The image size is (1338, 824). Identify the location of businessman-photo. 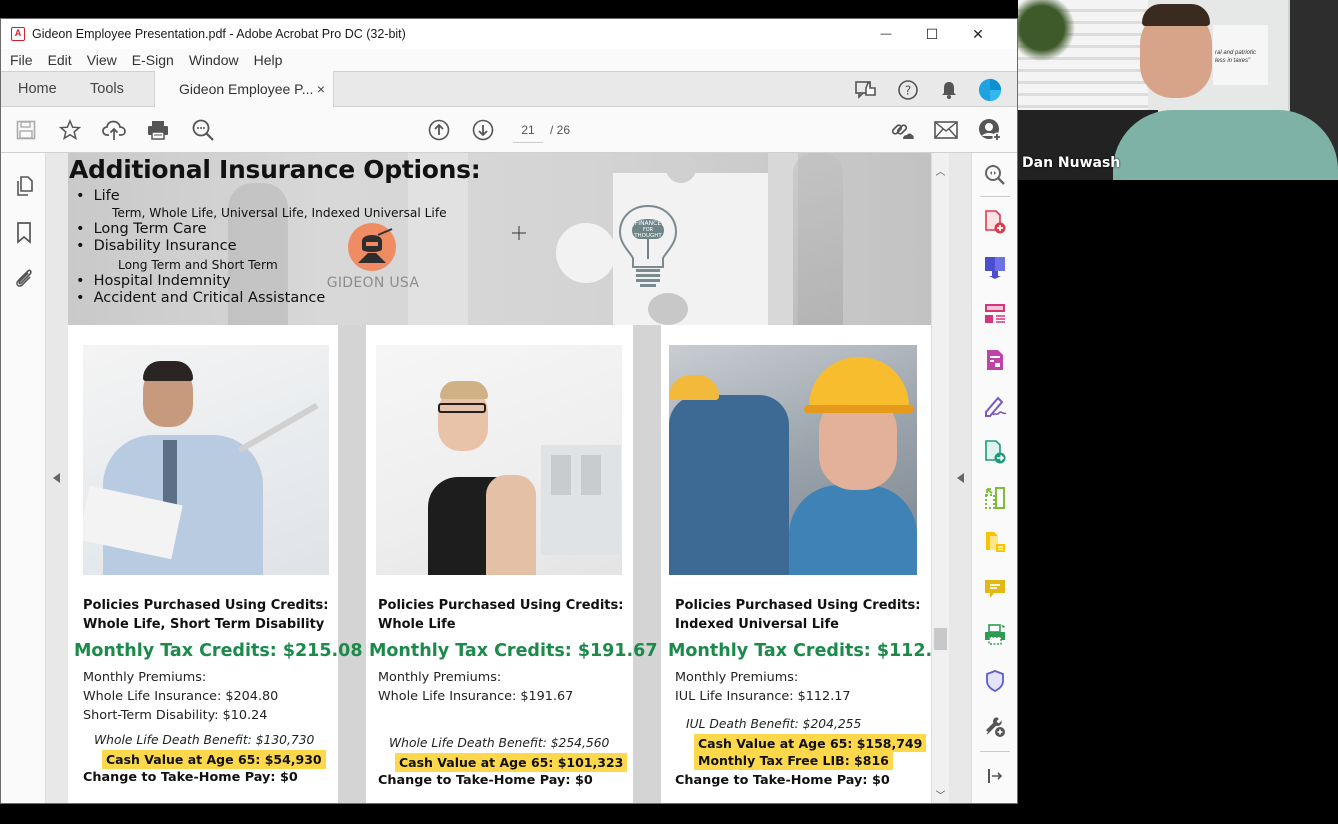
(206, 460).